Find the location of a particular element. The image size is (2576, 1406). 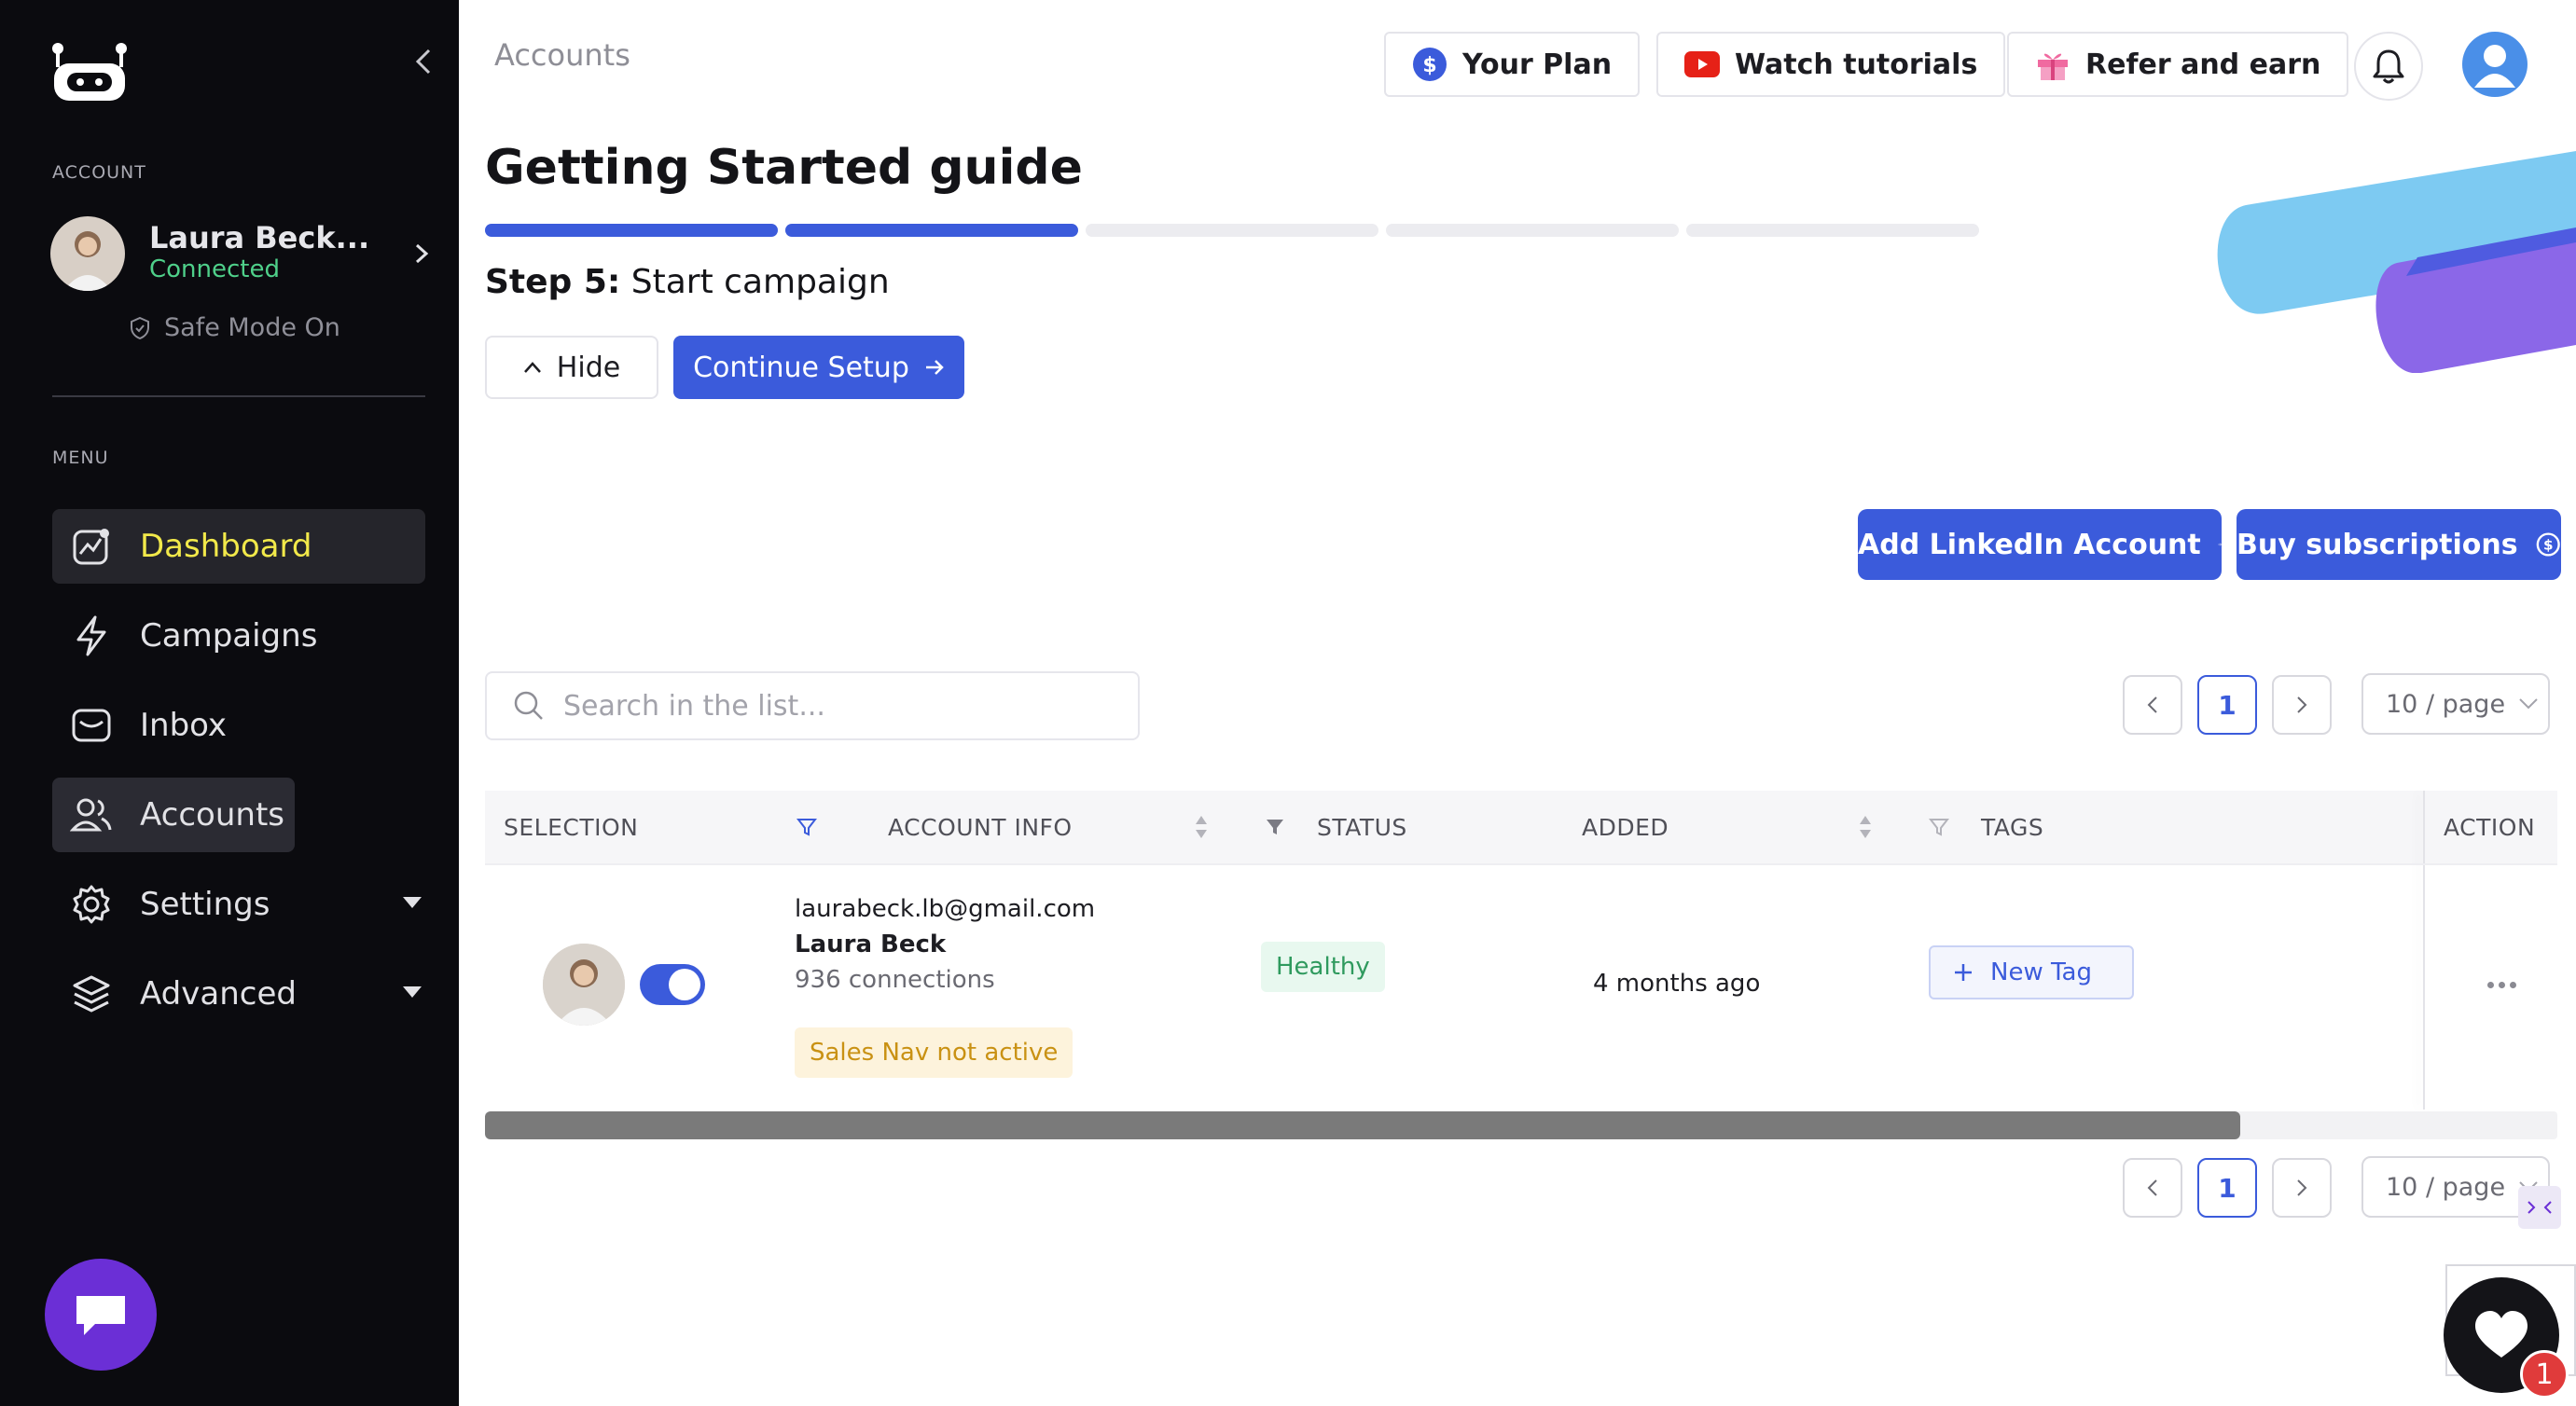

sidebar-divider is located at coordinates (238, 396).